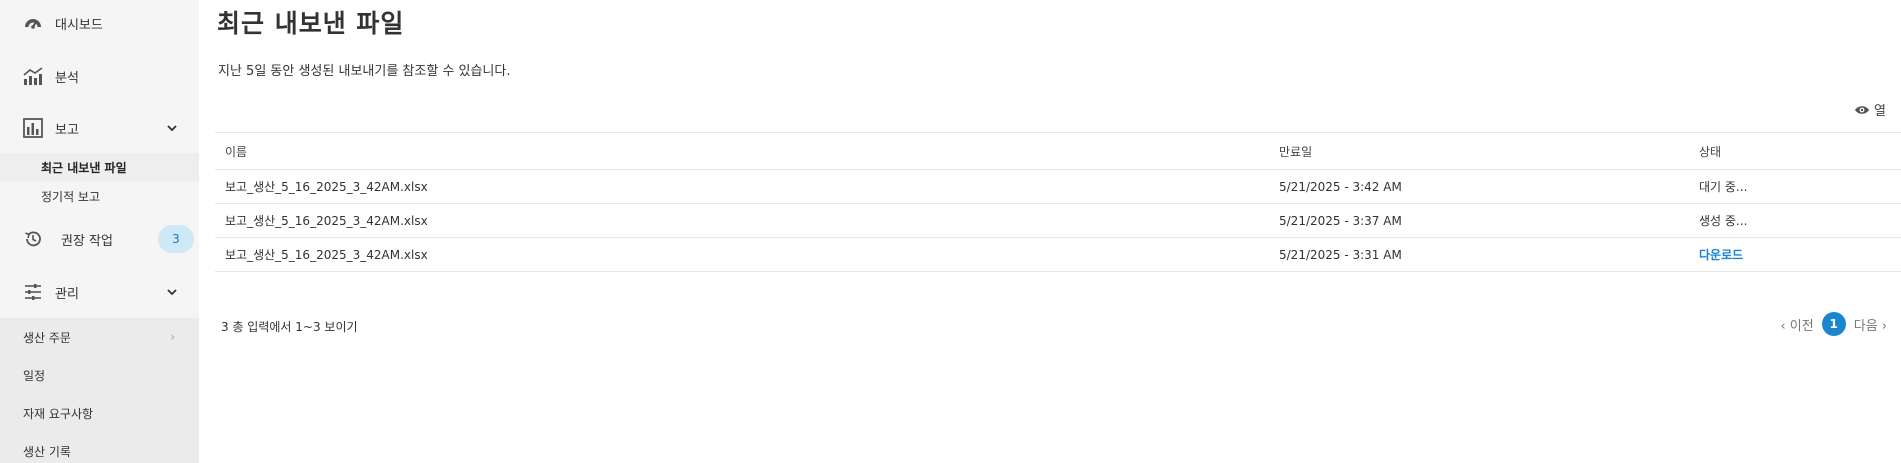 The height and width of the screenshot is (463, 1901). Describe the element at coordinates (87, 241) in the screenshot. I see `sidebar-item-label: 권장 작업` at that location.